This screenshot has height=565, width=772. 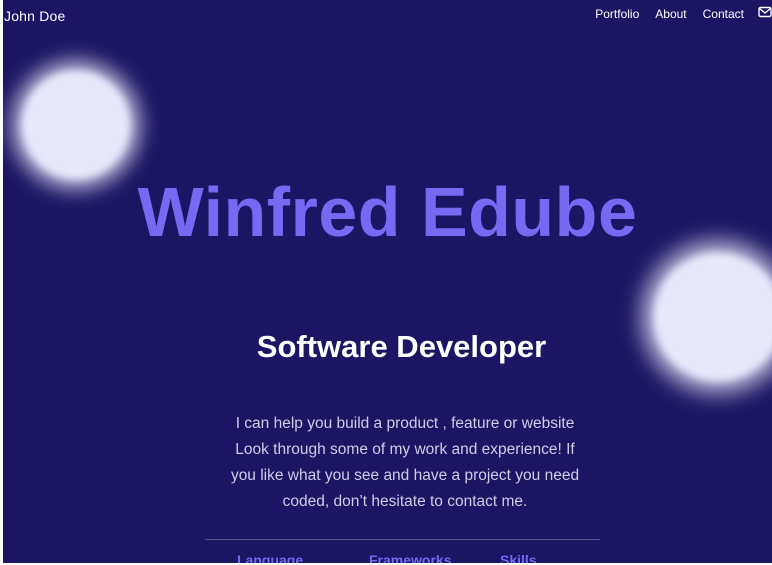 What do you see at coordinates (35, 16) in the screenshot?
I see `brand-name: John Doe` at bounding box center [35, 16].